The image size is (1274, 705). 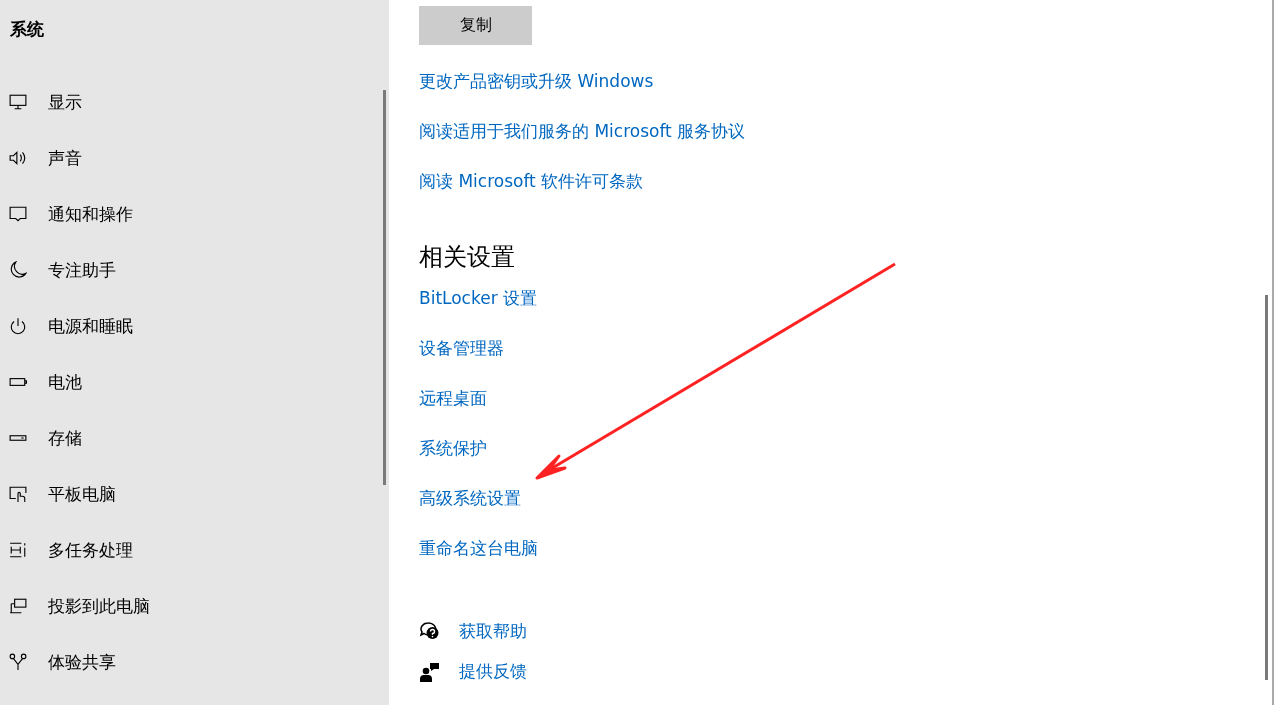 I want to click on link: 高级系统设置, so click(x=470, y=498).